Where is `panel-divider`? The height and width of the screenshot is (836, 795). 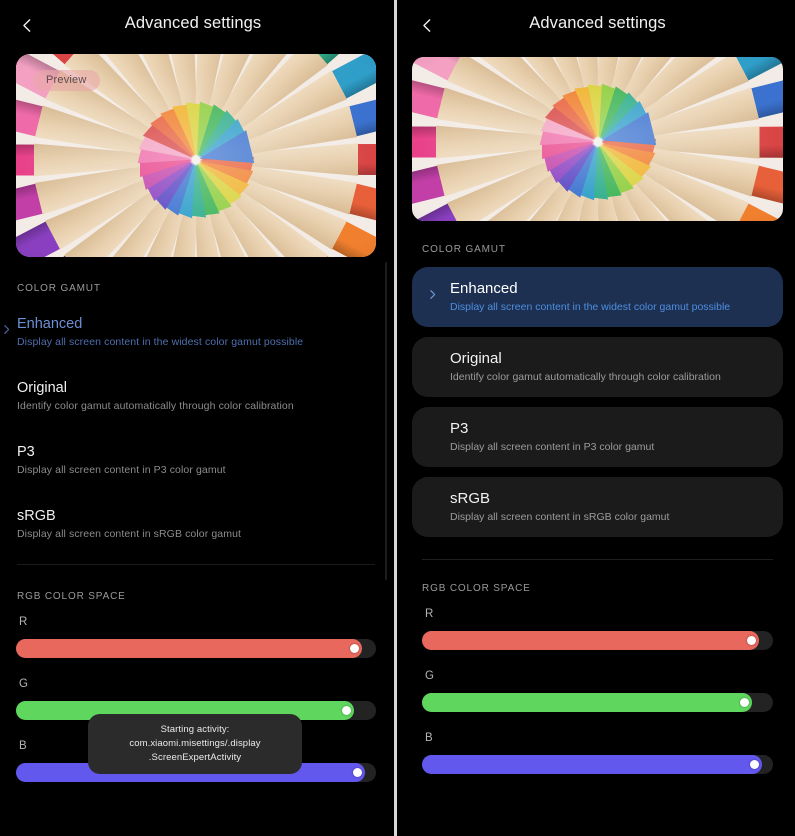 panel-divider is located at coordinates (395, 418).